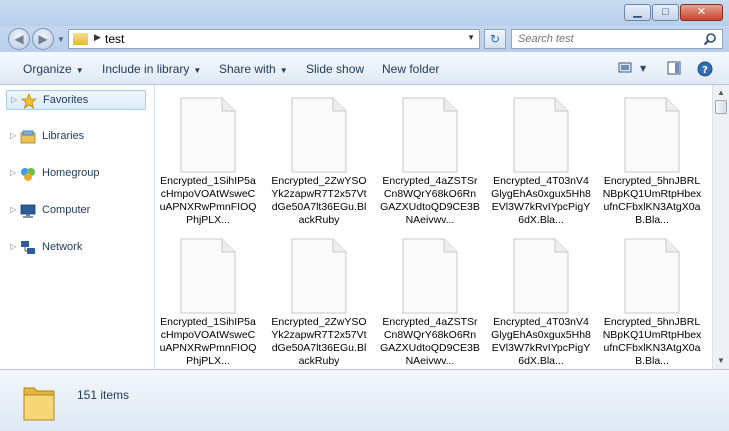  I want to click on sidebar-item-favorites: ▷ Favorites, so click(76, 100).